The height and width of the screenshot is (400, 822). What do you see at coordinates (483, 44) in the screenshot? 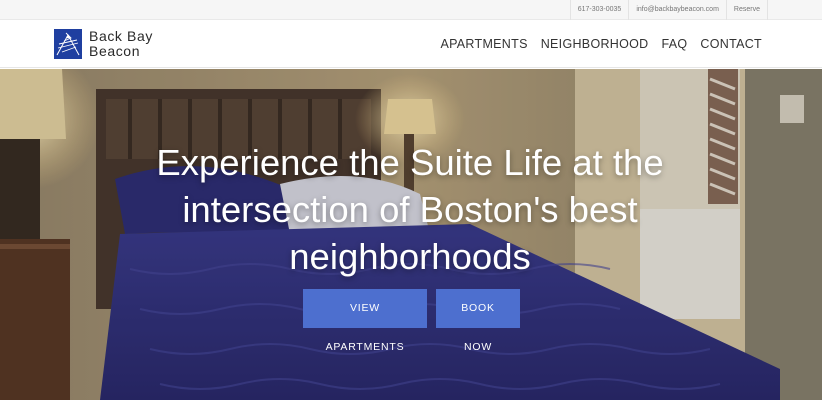
I see `nav-apartments: APARTMENTS` at bounding box center [483, 44].